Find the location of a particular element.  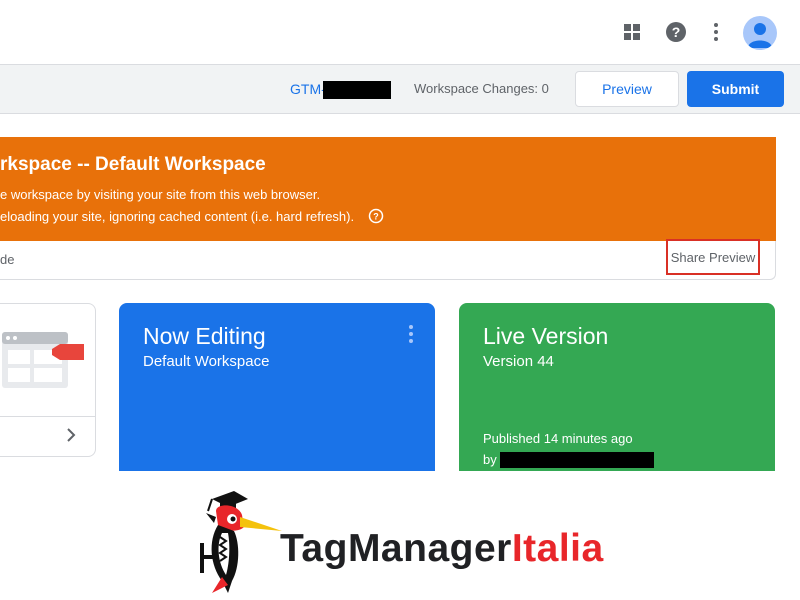

now-editing-title: Now Editing is located at coordinates (204, 336).